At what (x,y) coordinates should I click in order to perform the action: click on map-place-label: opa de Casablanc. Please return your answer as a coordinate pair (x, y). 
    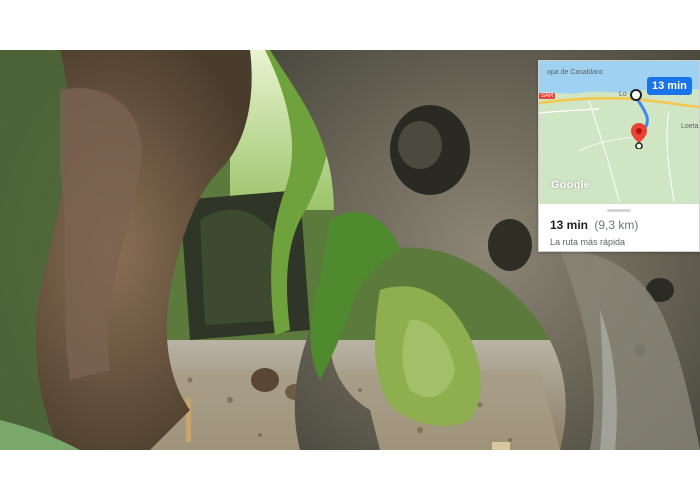
    Looking at the image, I should click on (575, 72).